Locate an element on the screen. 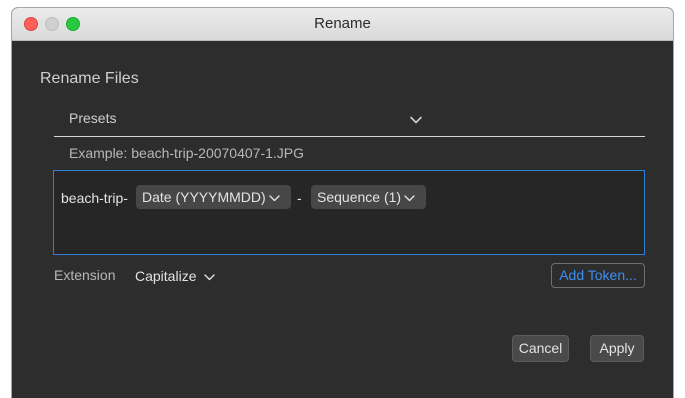 The height and width of the screenshot is (398, 685). date-token: Date (YYYYMMDD) is located at coordinates (213, 197).